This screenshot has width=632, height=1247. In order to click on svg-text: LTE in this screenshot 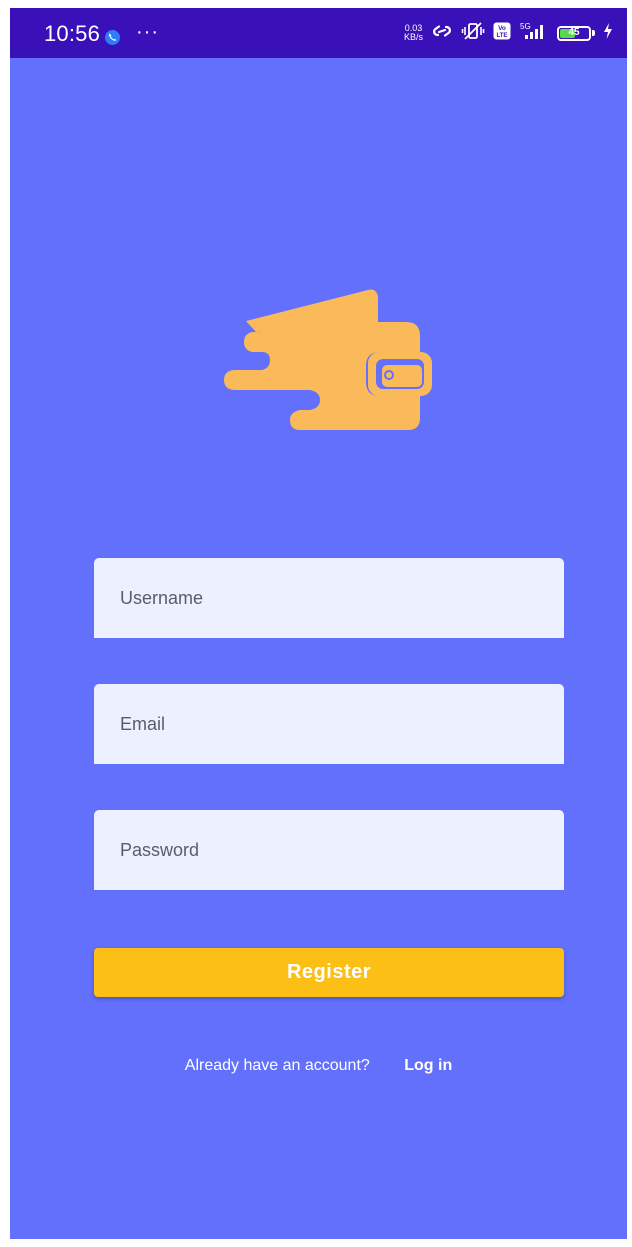, I will do `click(502, 36)`.